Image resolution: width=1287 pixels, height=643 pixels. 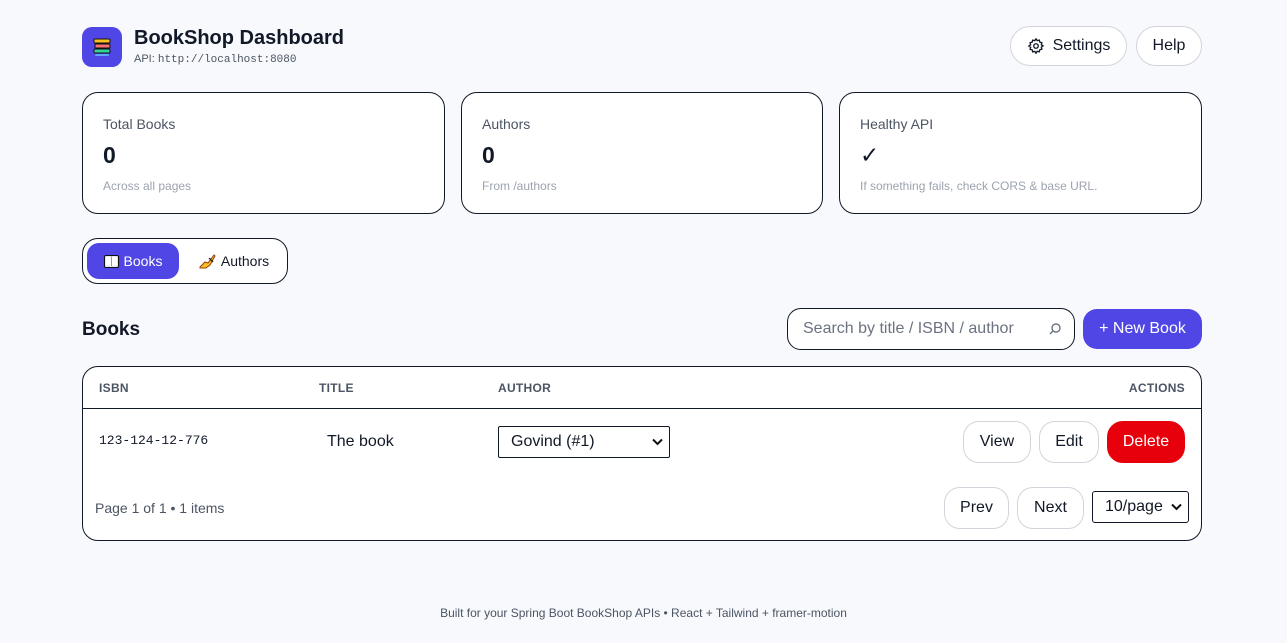 What do you see at coordinates (997, 442) in the screenshot?
I see `view-button: View` at bounding box center [997, 442].